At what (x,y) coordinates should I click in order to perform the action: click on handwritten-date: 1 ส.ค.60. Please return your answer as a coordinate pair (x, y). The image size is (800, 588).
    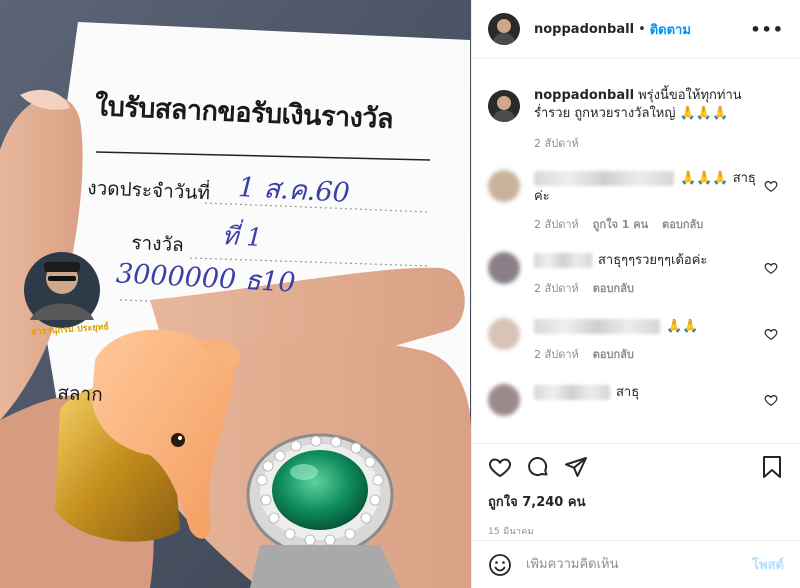
    Looking at the image, I should click on (294, 190).